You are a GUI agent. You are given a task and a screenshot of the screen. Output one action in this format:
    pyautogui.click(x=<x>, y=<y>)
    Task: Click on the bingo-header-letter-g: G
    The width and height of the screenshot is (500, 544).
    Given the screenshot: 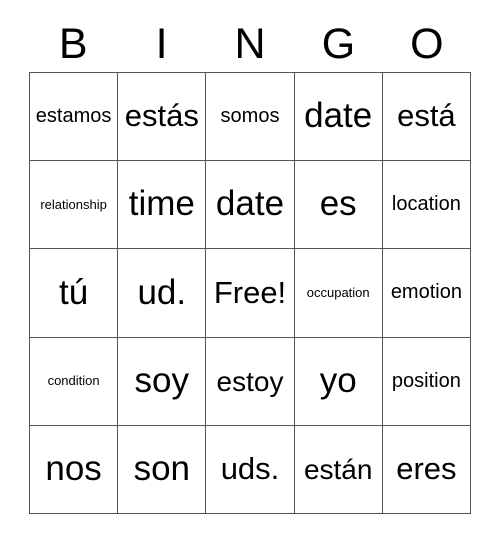 What is the action you would take?
    pyautogui.click(x=338, y=44)
    